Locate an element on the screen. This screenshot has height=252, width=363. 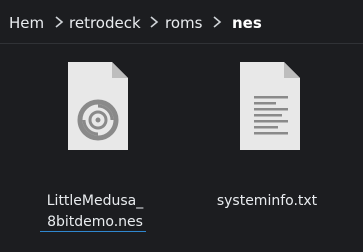
file-name: systeminfo.txt is located at coordinates (267, 201).